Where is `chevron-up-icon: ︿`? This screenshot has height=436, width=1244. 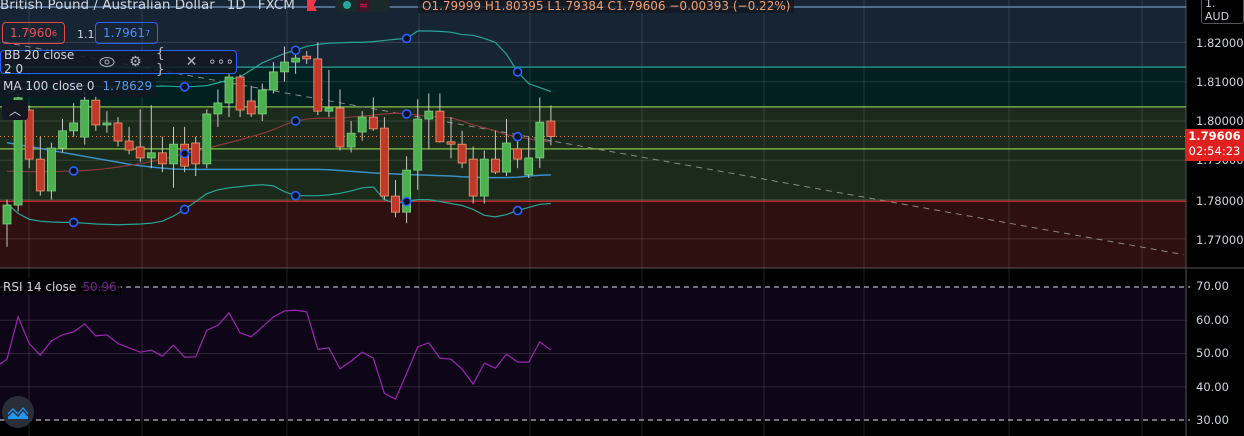
chevron-up-icon: ︿ is located at coordinates (14, 110).